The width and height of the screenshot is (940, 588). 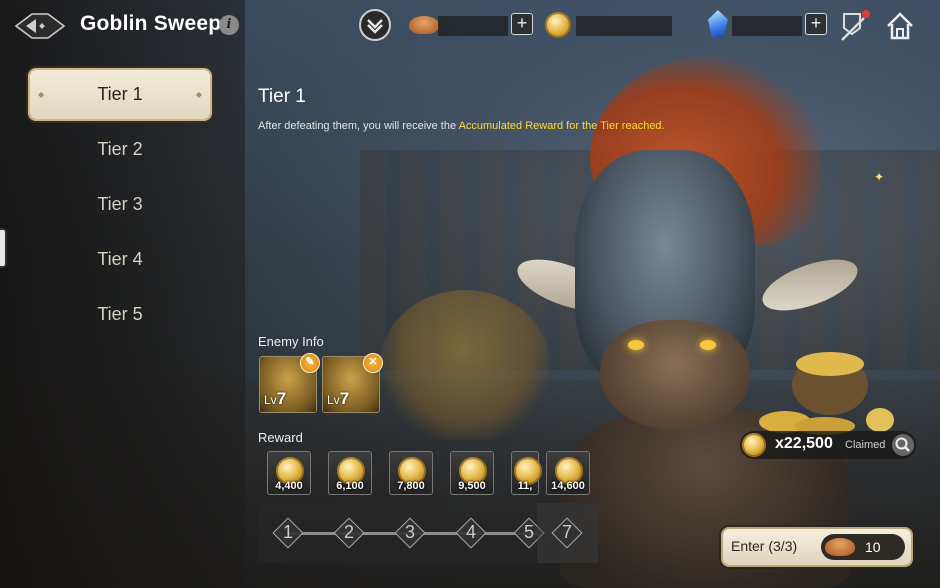 What do you see at coordinates (282, 96) in the screenshot?
I see `tier-heading: Tier 1` at bounding box center [282, 96].